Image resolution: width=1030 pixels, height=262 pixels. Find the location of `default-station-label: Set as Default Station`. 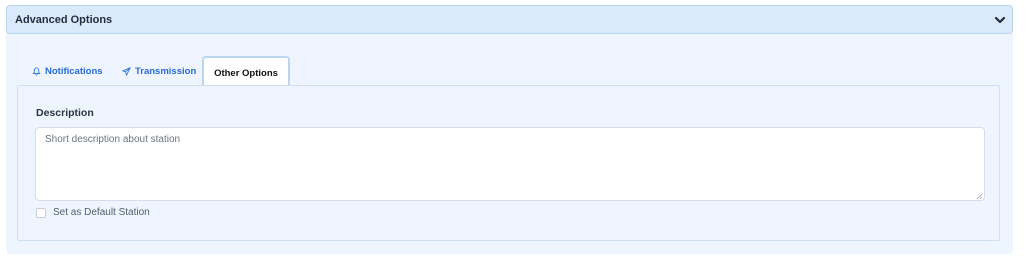

default-station-label: Set as Default Station is located at coordinates (101, 212).